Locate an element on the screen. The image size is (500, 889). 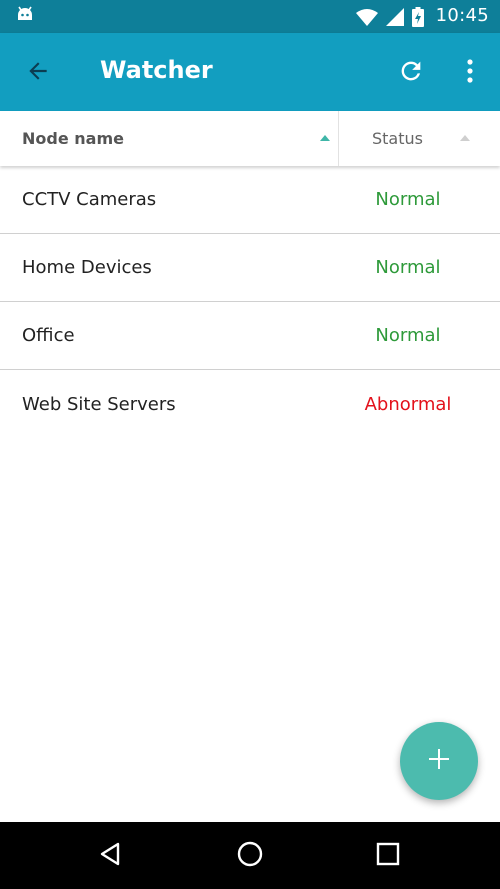
node-name: Home Devices is located at coordinates (87, 267).